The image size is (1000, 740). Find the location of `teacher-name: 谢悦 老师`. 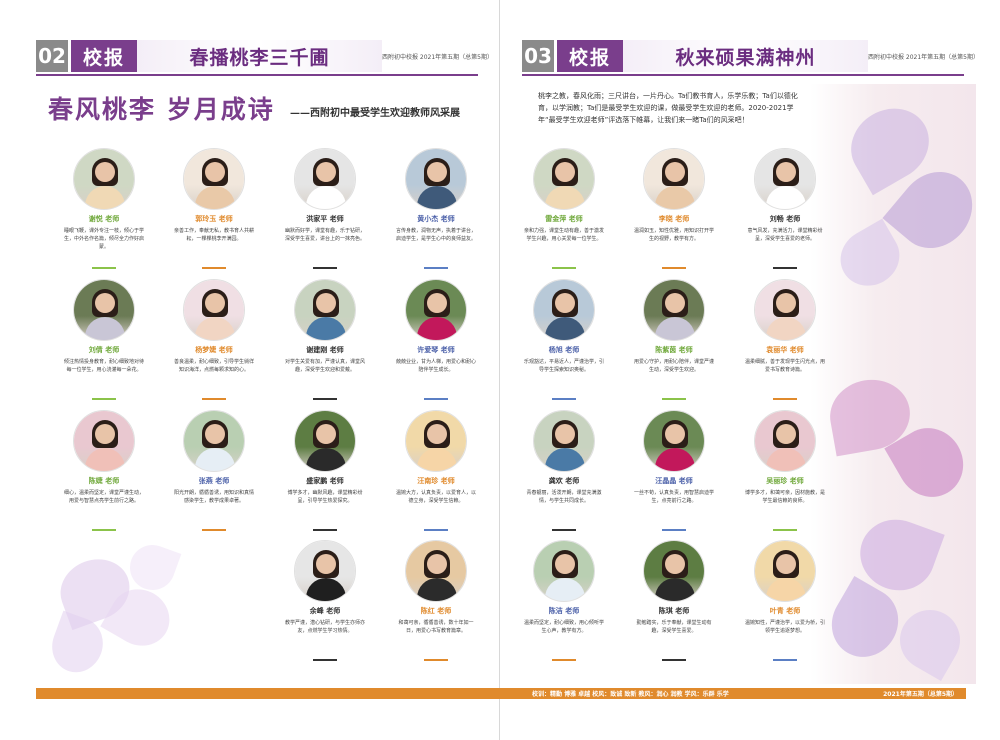

teacher-name: 谢悦 老师 is located at coordinates (104, 219).